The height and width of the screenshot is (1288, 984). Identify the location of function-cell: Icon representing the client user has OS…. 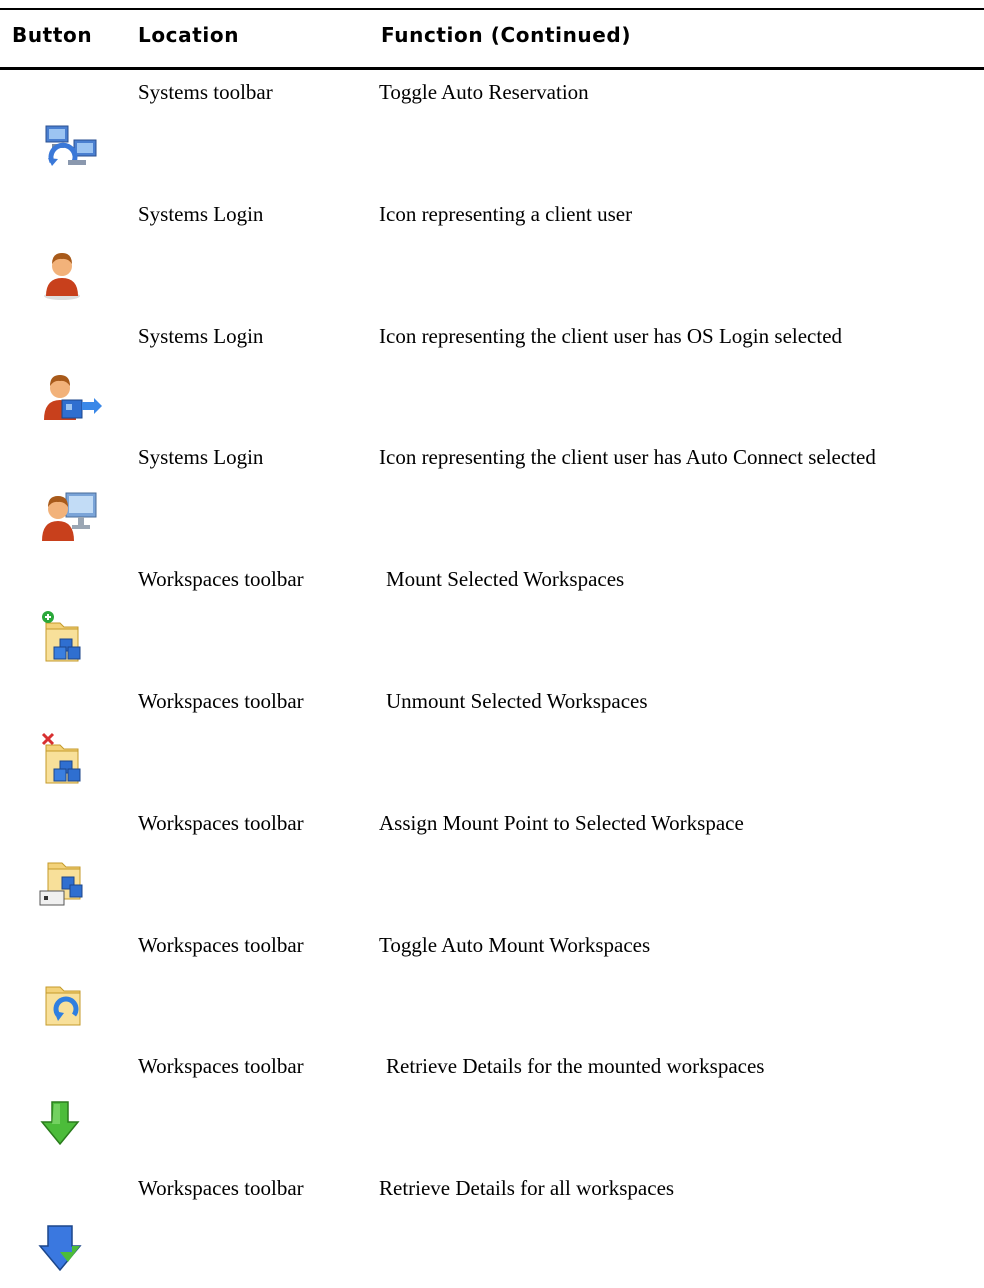
(611, 335).